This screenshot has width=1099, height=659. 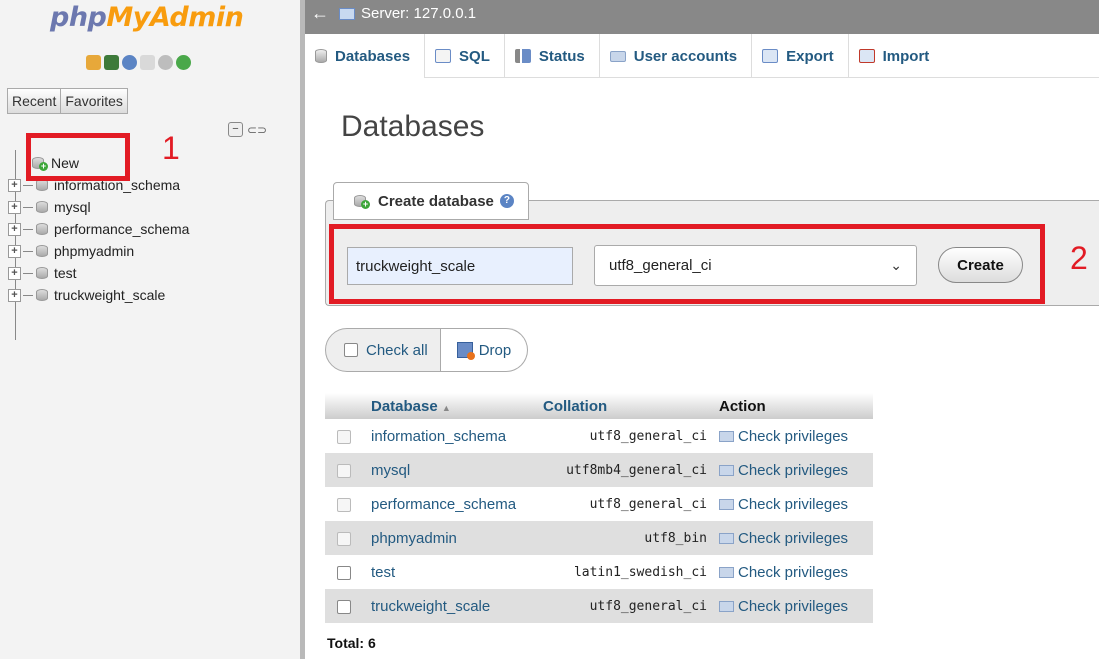 I want to click on check-all-control: Check all, so click(x=383, y=350).